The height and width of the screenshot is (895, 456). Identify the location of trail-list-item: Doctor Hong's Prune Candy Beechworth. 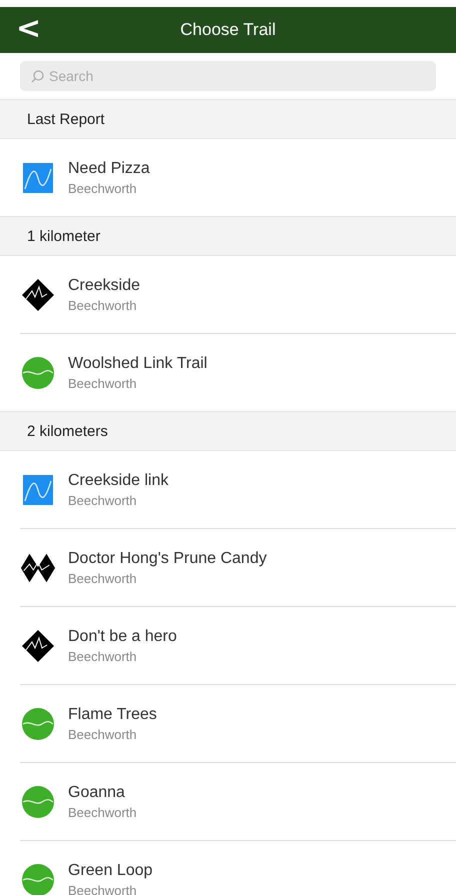
(238, 567).